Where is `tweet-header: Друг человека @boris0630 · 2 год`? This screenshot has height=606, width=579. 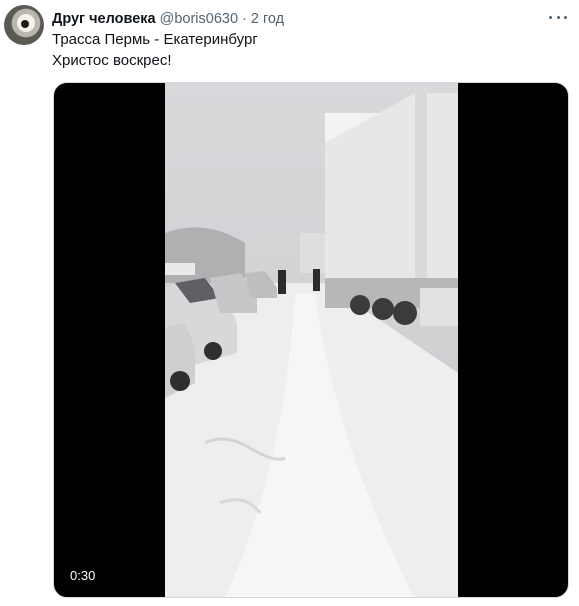 tweet-header: Друг человека @boris0630 · 2 год is located at coordinates (168, 19).